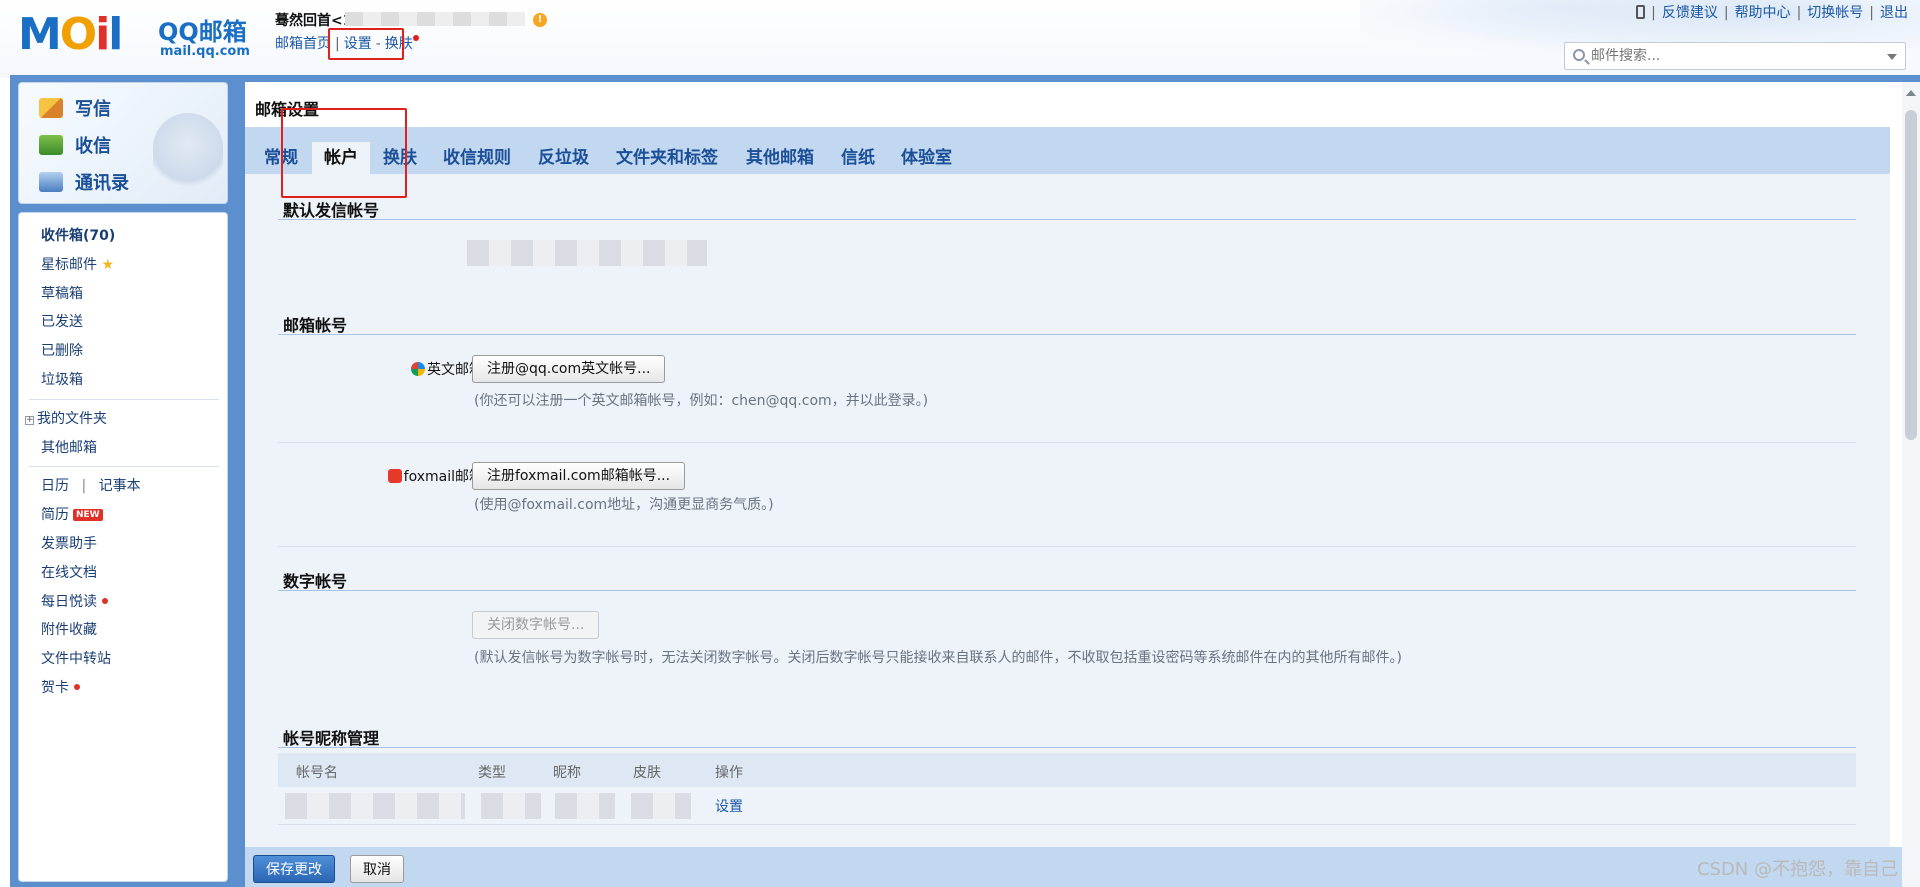  What do you see at coordinates (69, 629) in the screenshot?
I see `attachments-link: 附件收藏` at bounding box center [69, 629].